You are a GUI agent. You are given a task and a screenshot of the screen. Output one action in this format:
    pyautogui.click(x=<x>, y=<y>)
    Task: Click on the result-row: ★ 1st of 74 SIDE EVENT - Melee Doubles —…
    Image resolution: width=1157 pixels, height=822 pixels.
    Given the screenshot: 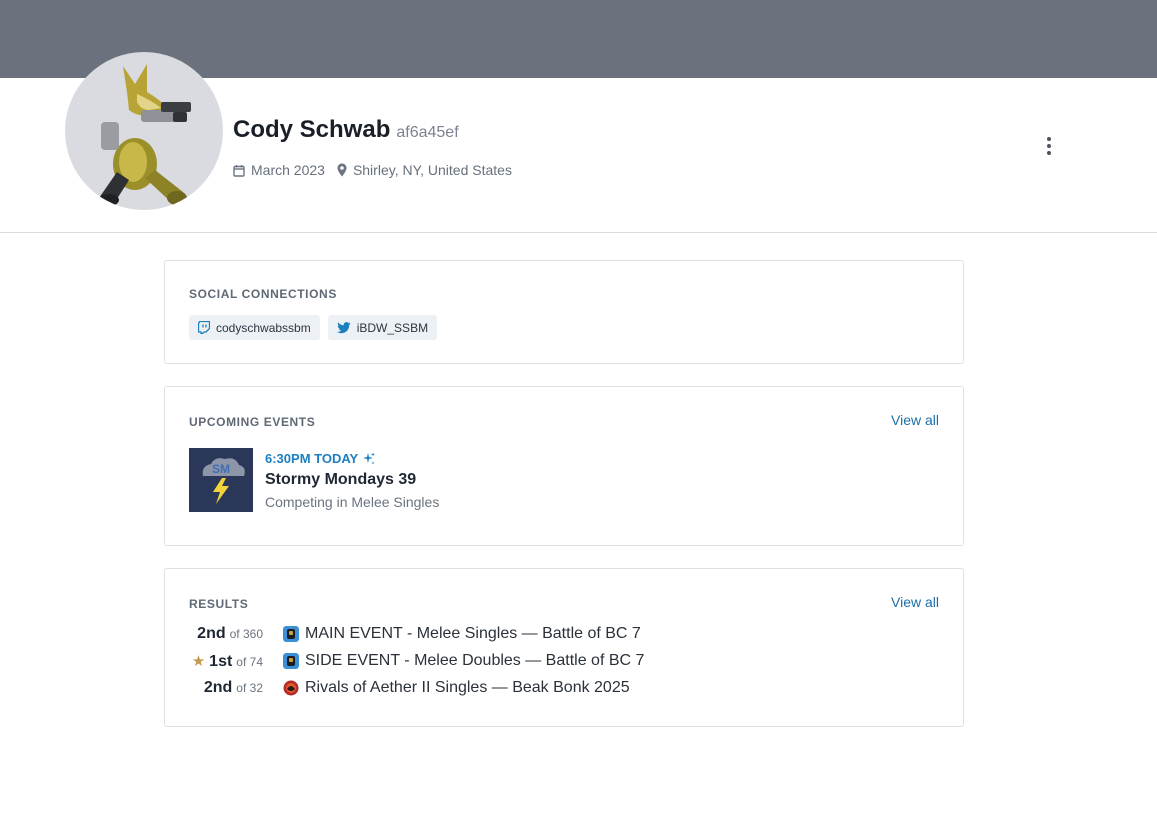 What is the action you would take?
    pyautogui.click(x=539, y=661)
    